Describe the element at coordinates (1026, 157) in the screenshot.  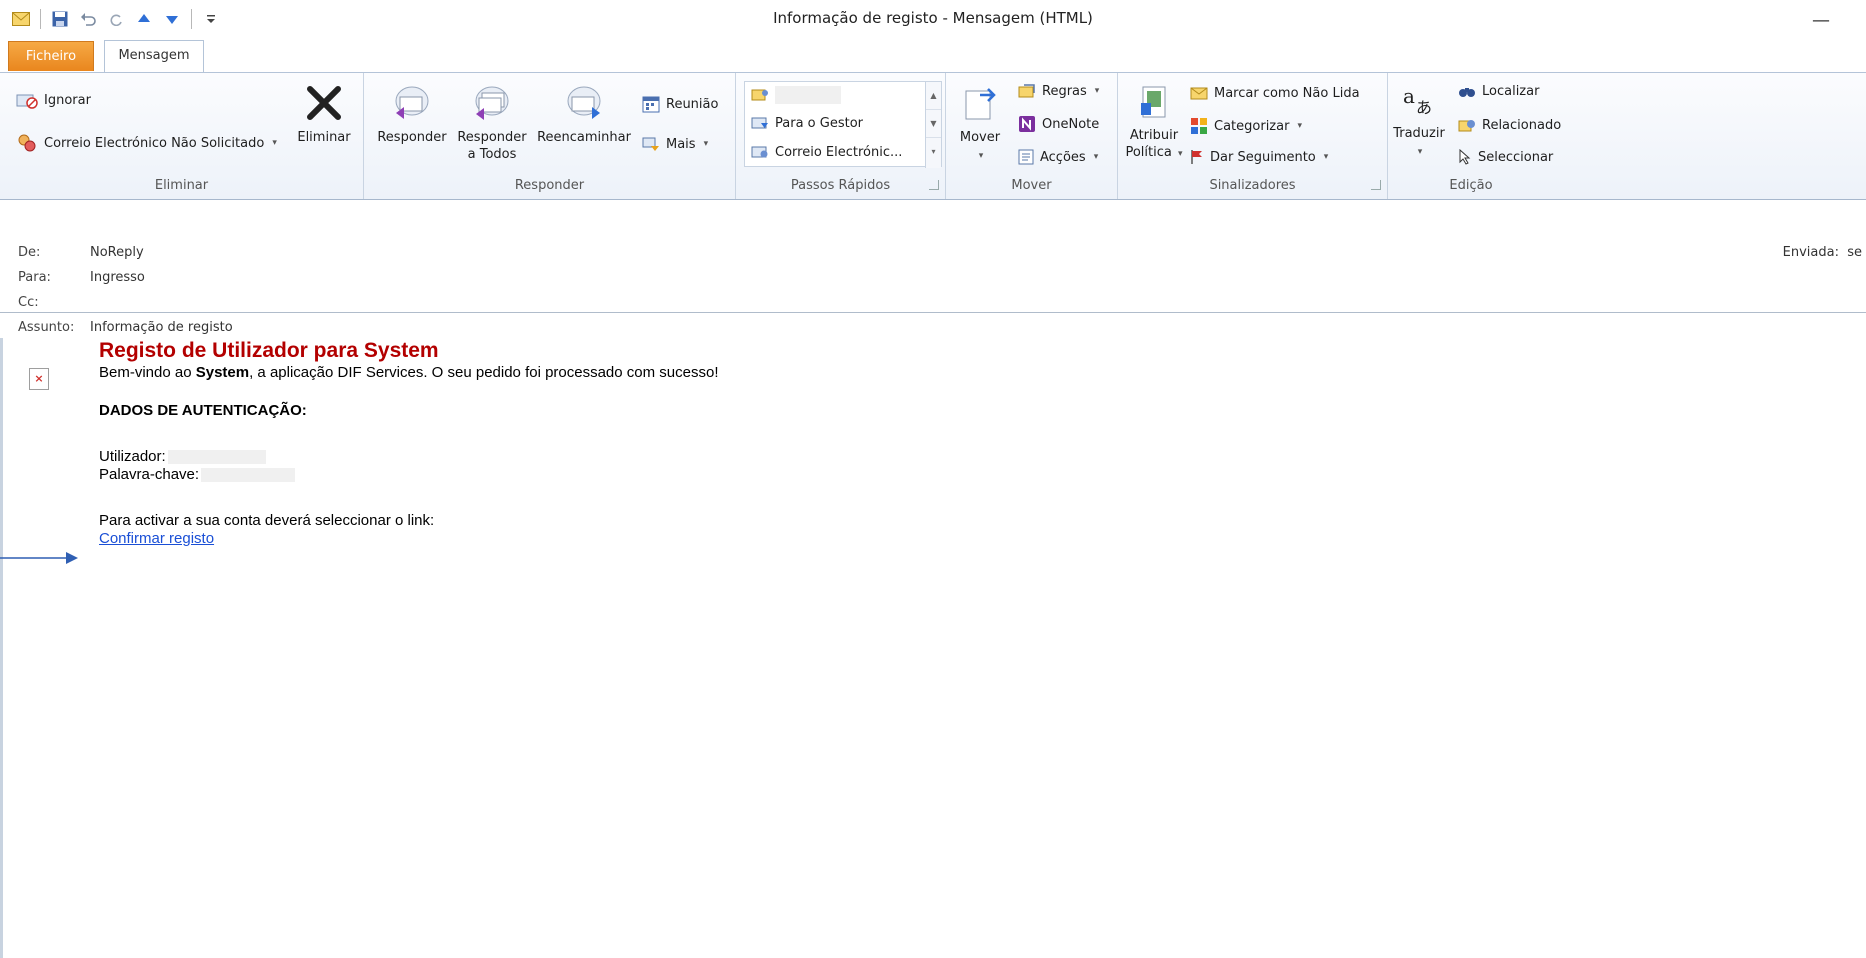
I see `actions-icon` at that location.